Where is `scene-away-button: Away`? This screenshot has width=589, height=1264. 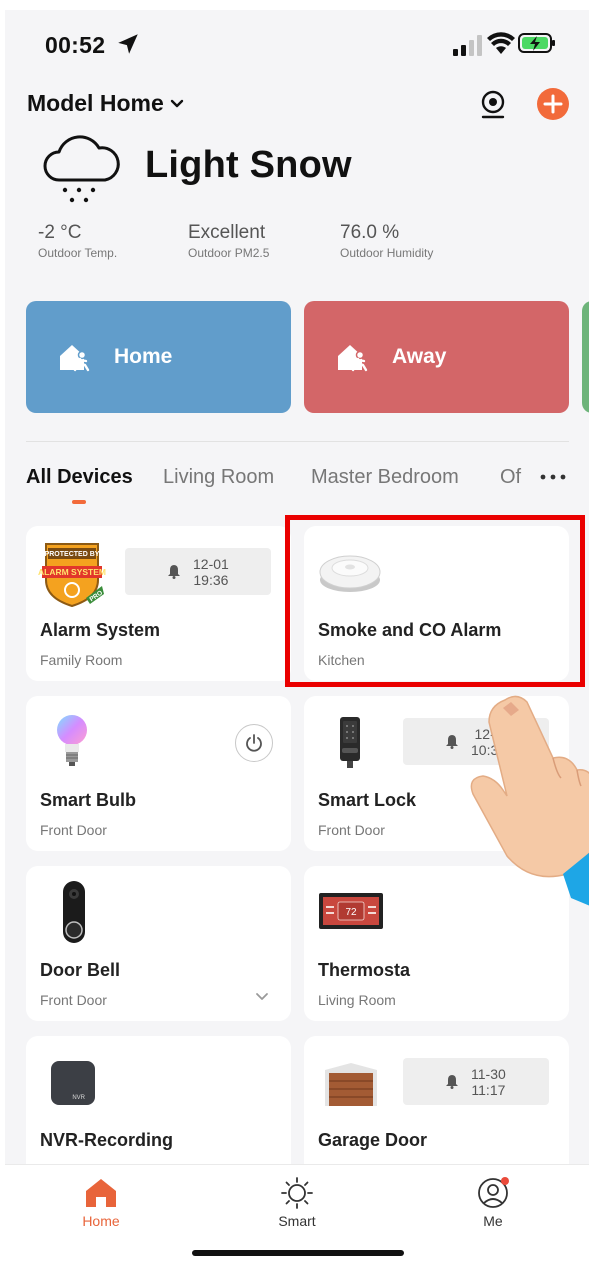 scene-away-button: Away is located at coordinates (436, 357).